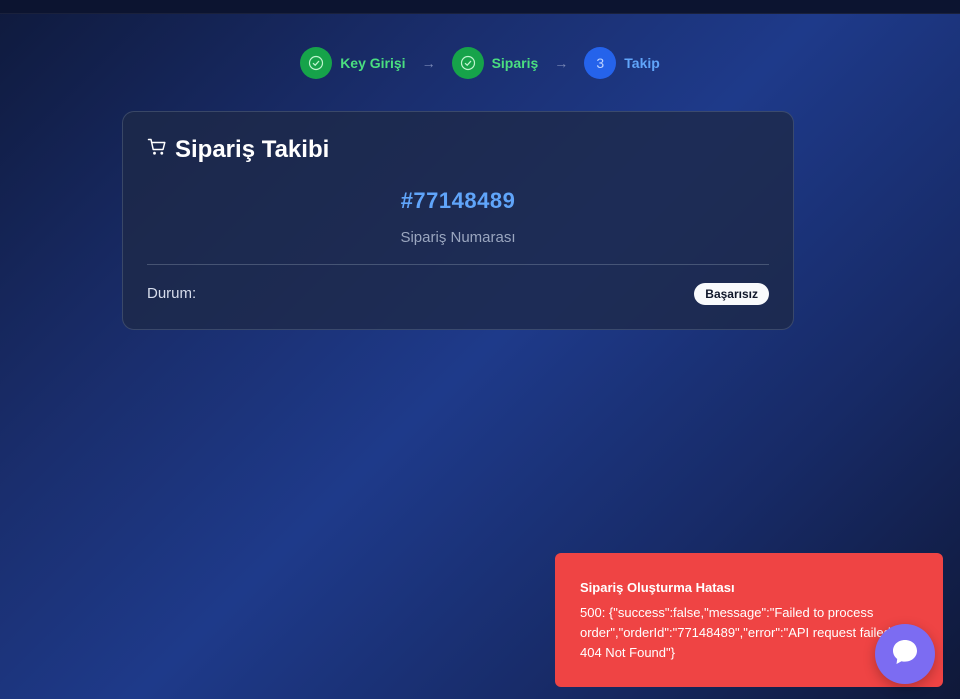  Describe the element at coordinates (458, 264) in the screenshot. I see `divider` at that location.